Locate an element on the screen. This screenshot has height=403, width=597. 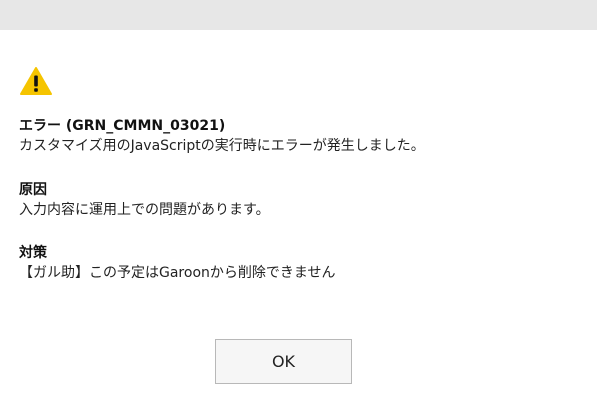
cause-section: 原因 入力内容に運用上での問題があります。 is located at coordinates (304, 200).